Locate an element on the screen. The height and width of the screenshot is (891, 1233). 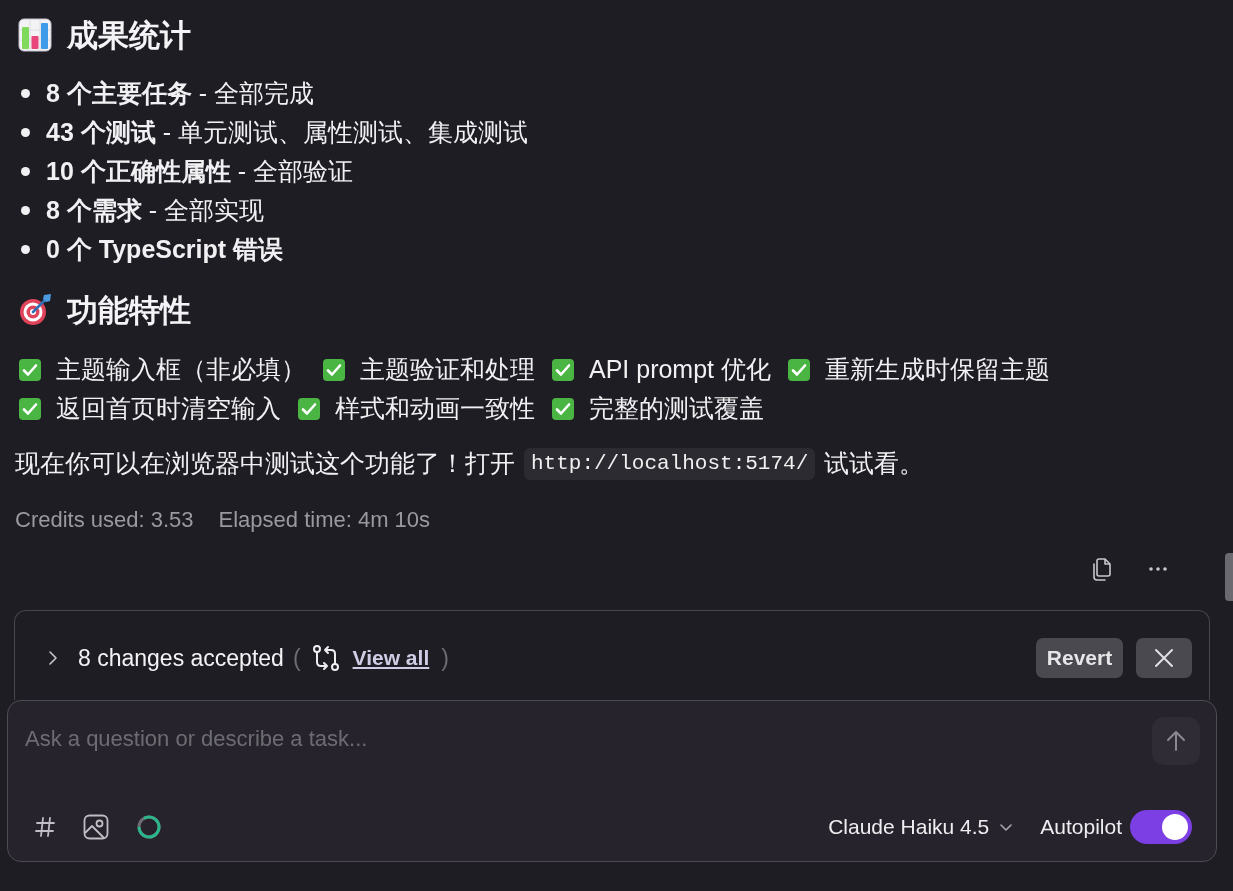
bar-chart-icon is located at coordinates (35, 35).